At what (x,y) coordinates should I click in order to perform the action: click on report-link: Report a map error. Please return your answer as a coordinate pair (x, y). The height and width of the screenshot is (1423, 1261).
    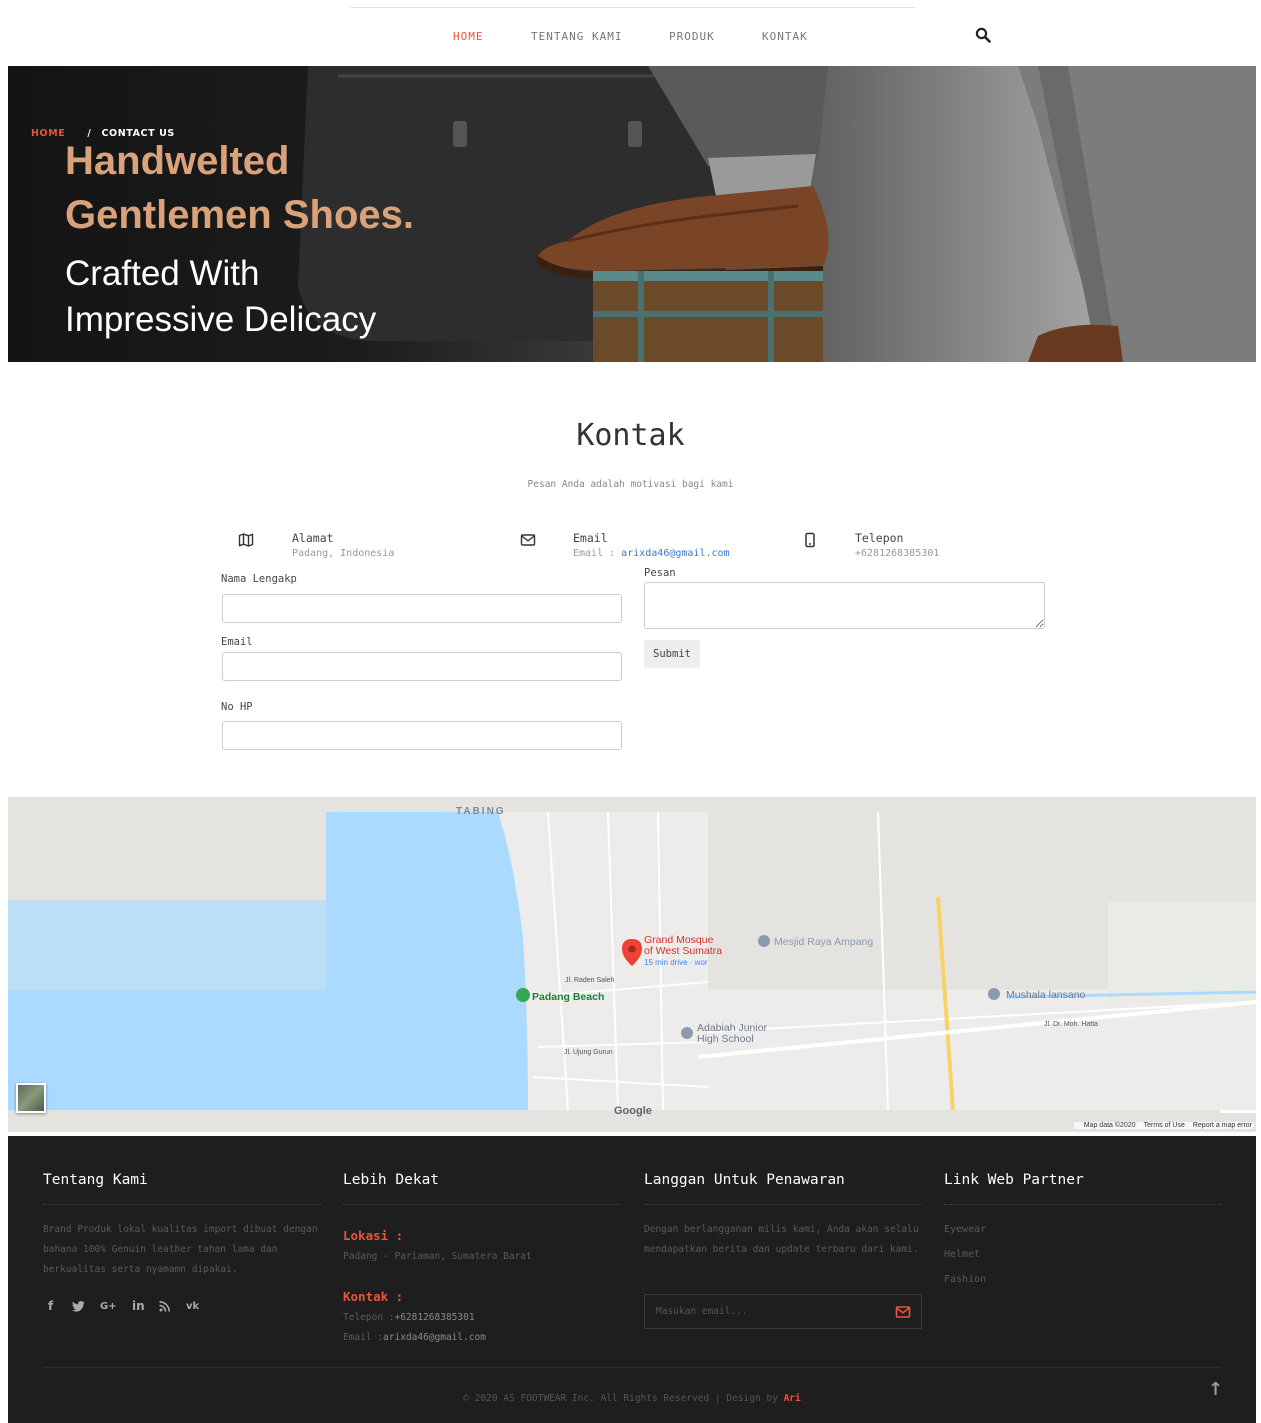
    Looking at the image, I should click on (1222, 1125).